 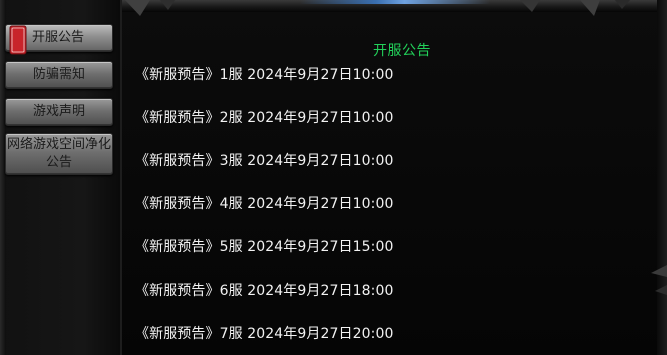 I want to click on top-glow, so click(x=395, y=2).